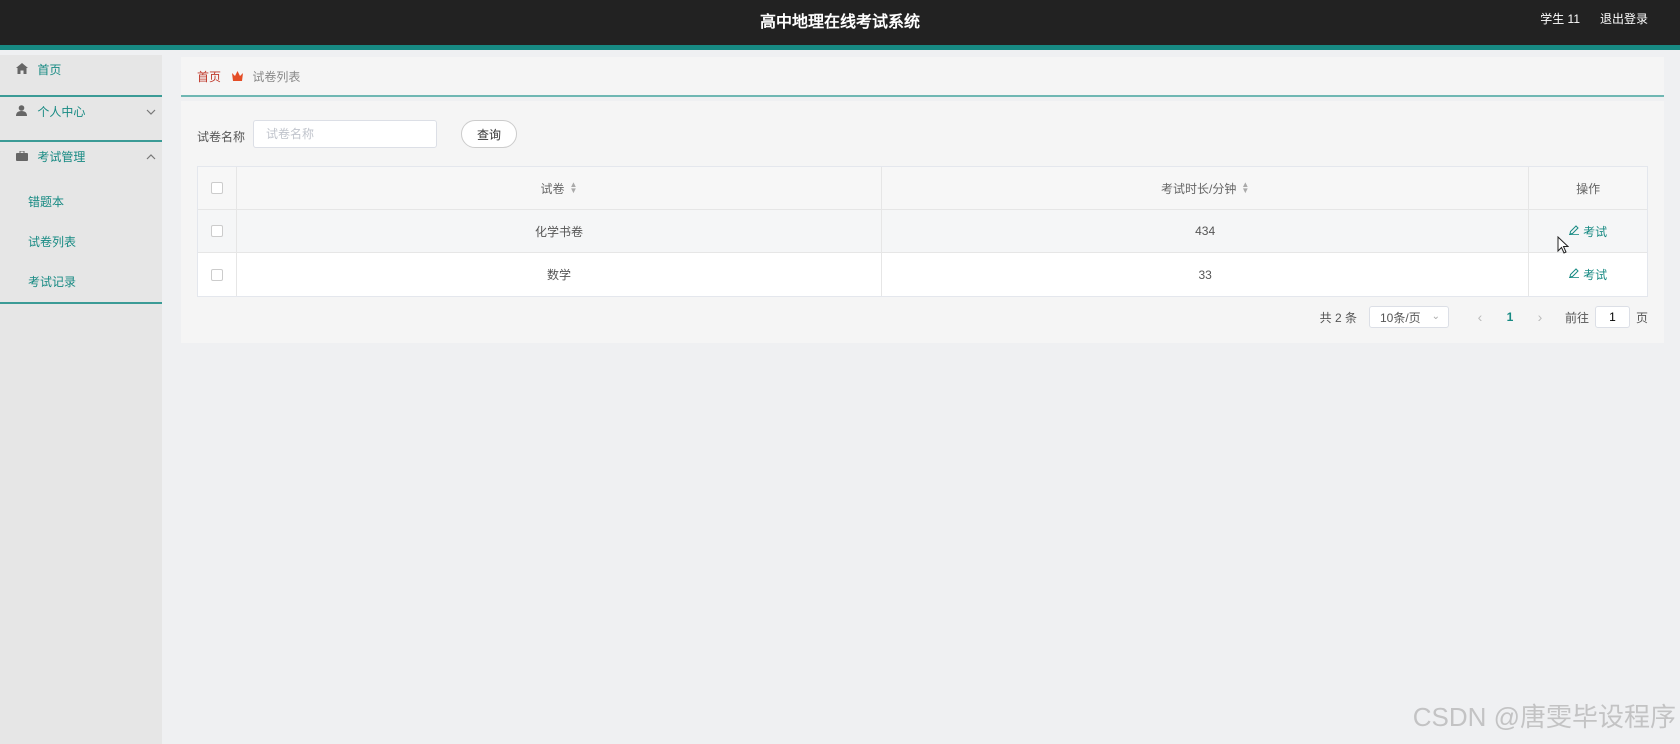 The height and width of the screenshot is (744, 1680). I want to click on table-row: 化学书卷 434 考试, so click(922, 231).